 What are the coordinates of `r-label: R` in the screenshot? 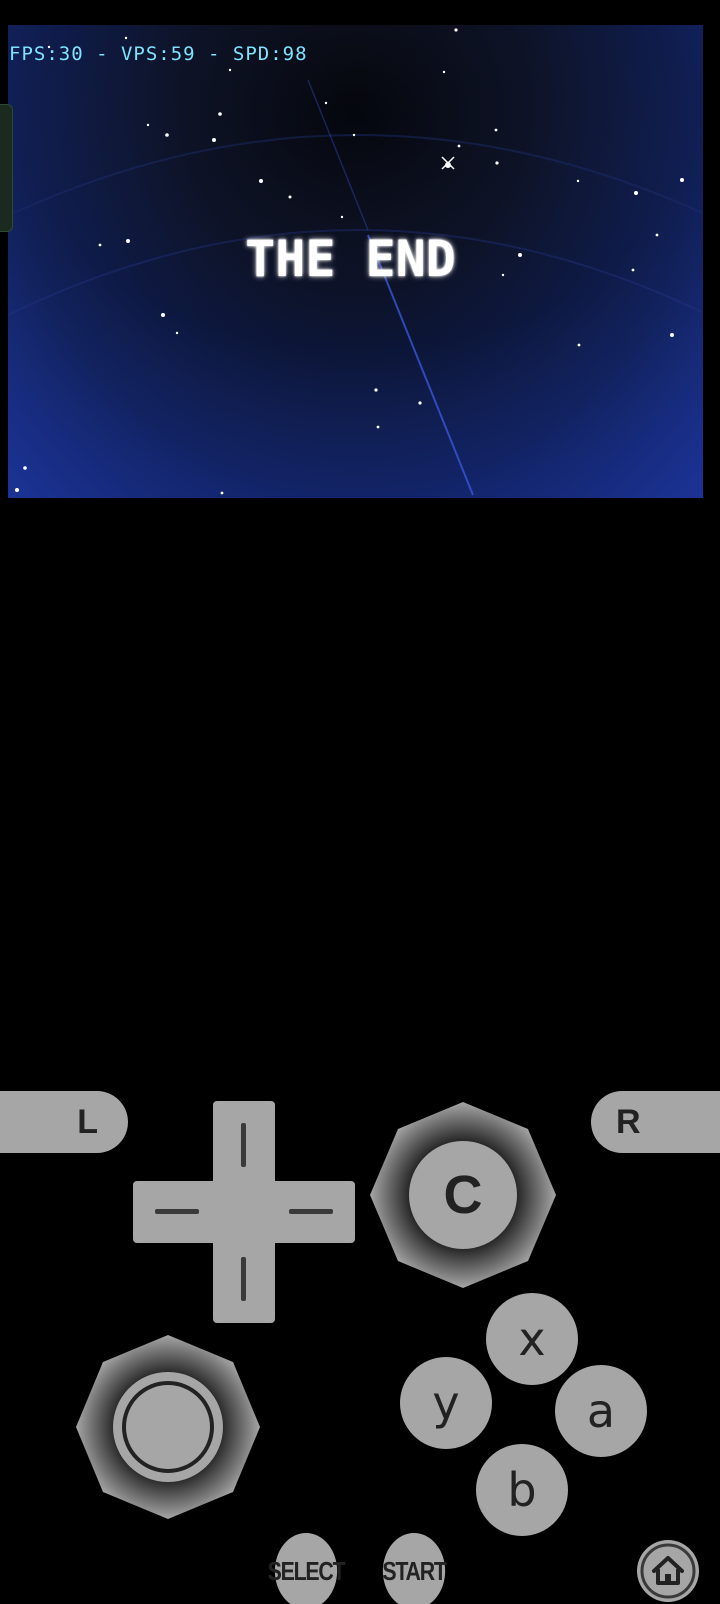 It's located at (628, 1121).